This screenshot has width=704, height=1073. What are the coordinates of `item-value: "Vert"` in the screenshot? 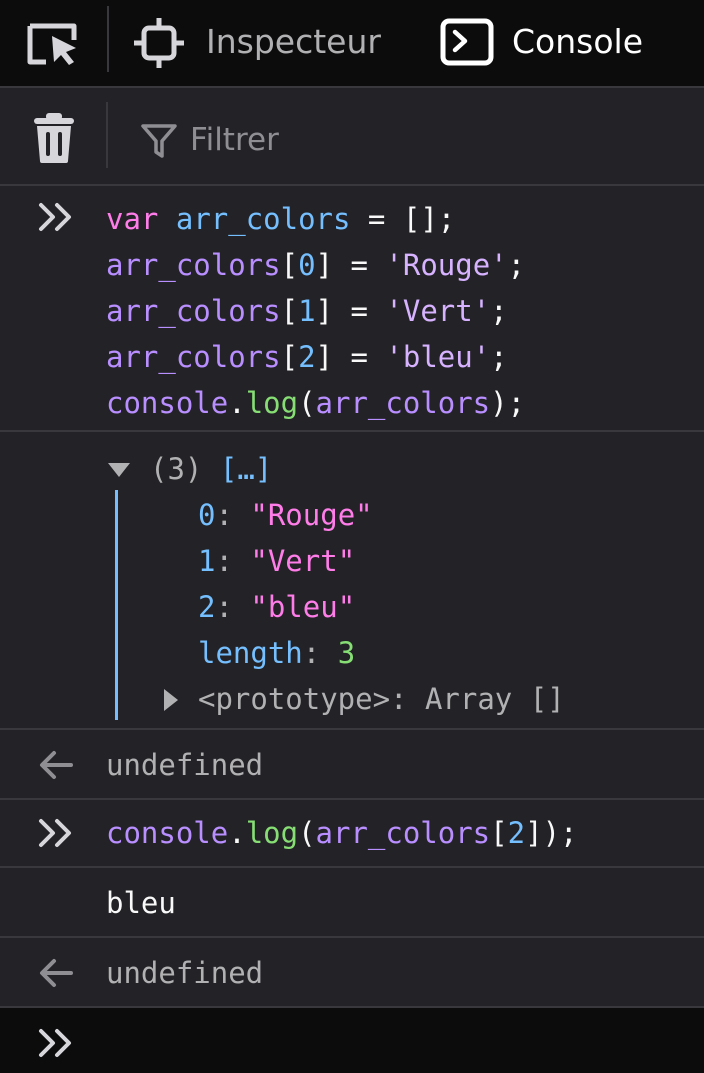 It's located at (303, 561).